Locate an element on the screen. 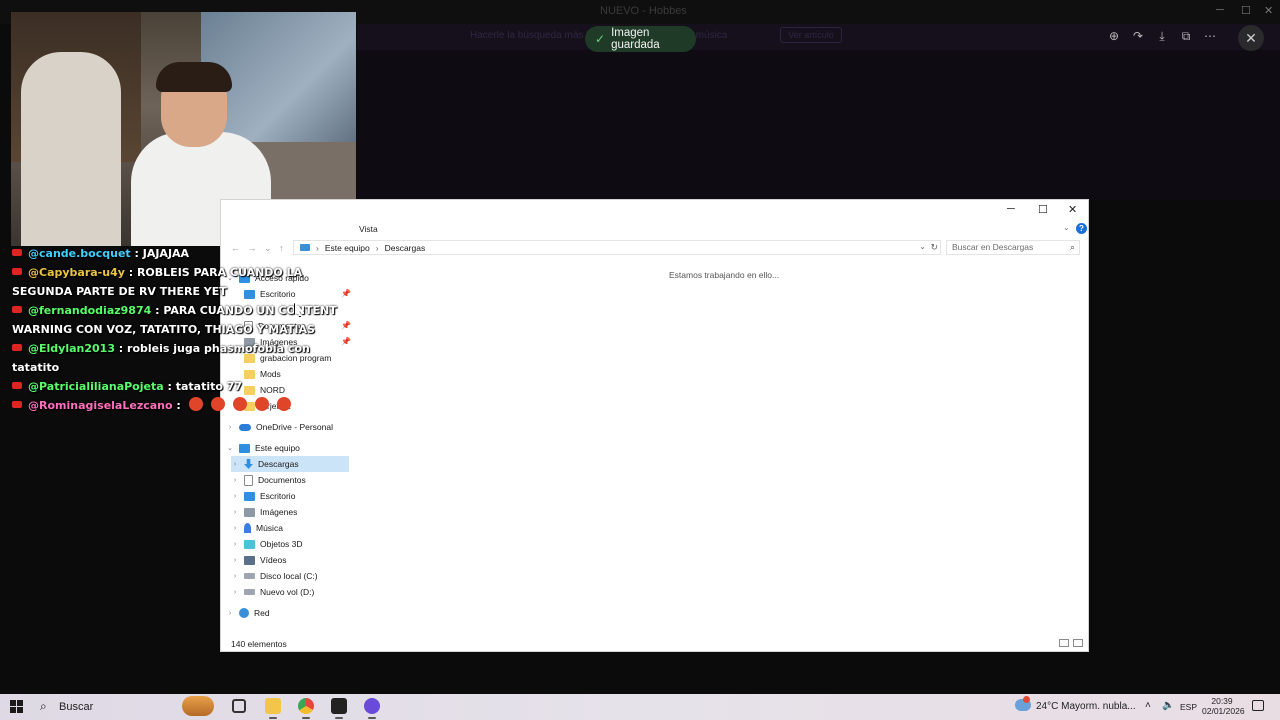 The image size is (1280, 720). more-icon: ⋯ is located at coordinates (1210, 36).